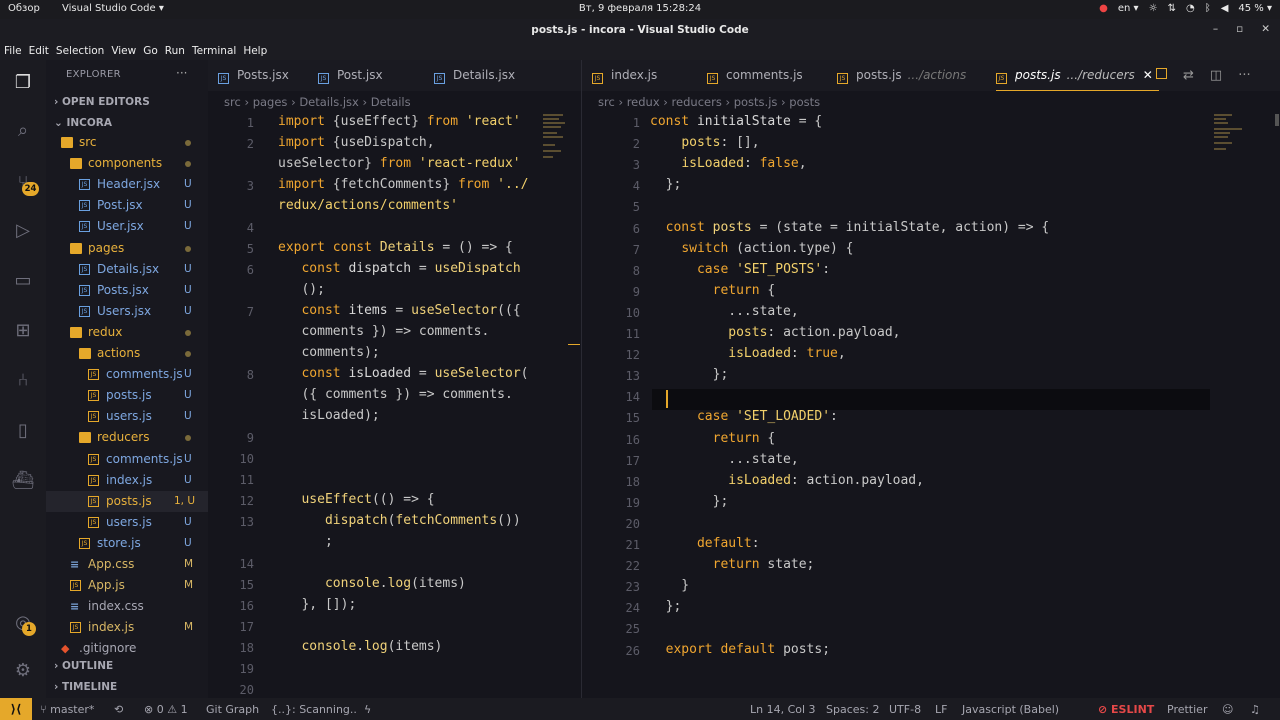  I want to click on tab-posts-jsx: JS Posts.jsx, so click(248, 75).